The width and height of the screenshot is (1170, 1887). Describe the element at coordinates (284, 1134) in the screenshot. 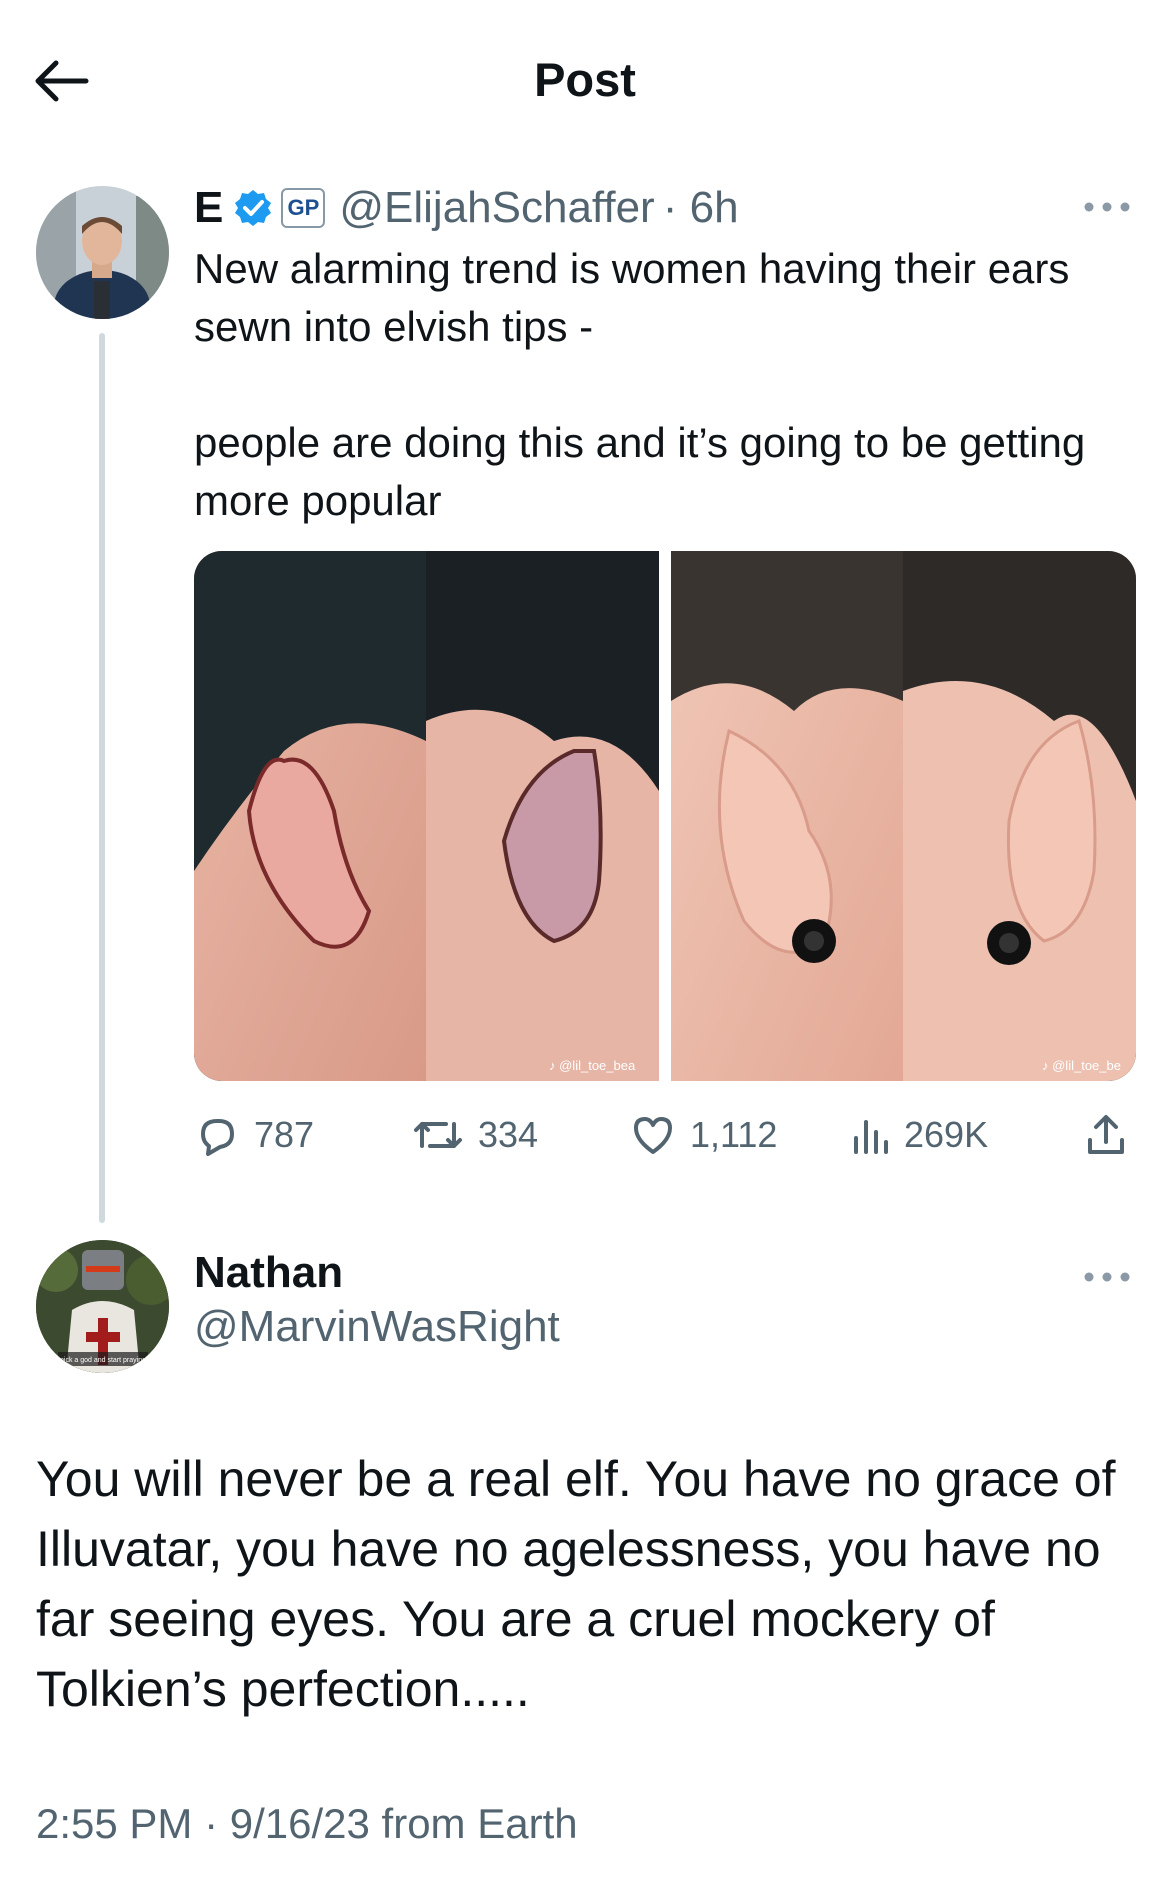

I see `reply-count: 787` at that location.